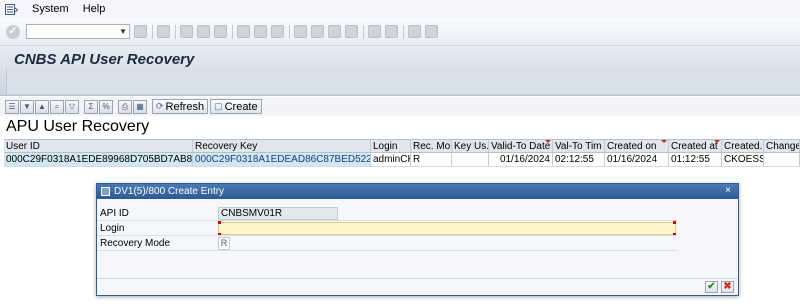  What do you see at coordinates (387, 243) in the screenshot?
I see `field-row-recovery-mode: Recovery Mode R` at bounding box center [387, 243].